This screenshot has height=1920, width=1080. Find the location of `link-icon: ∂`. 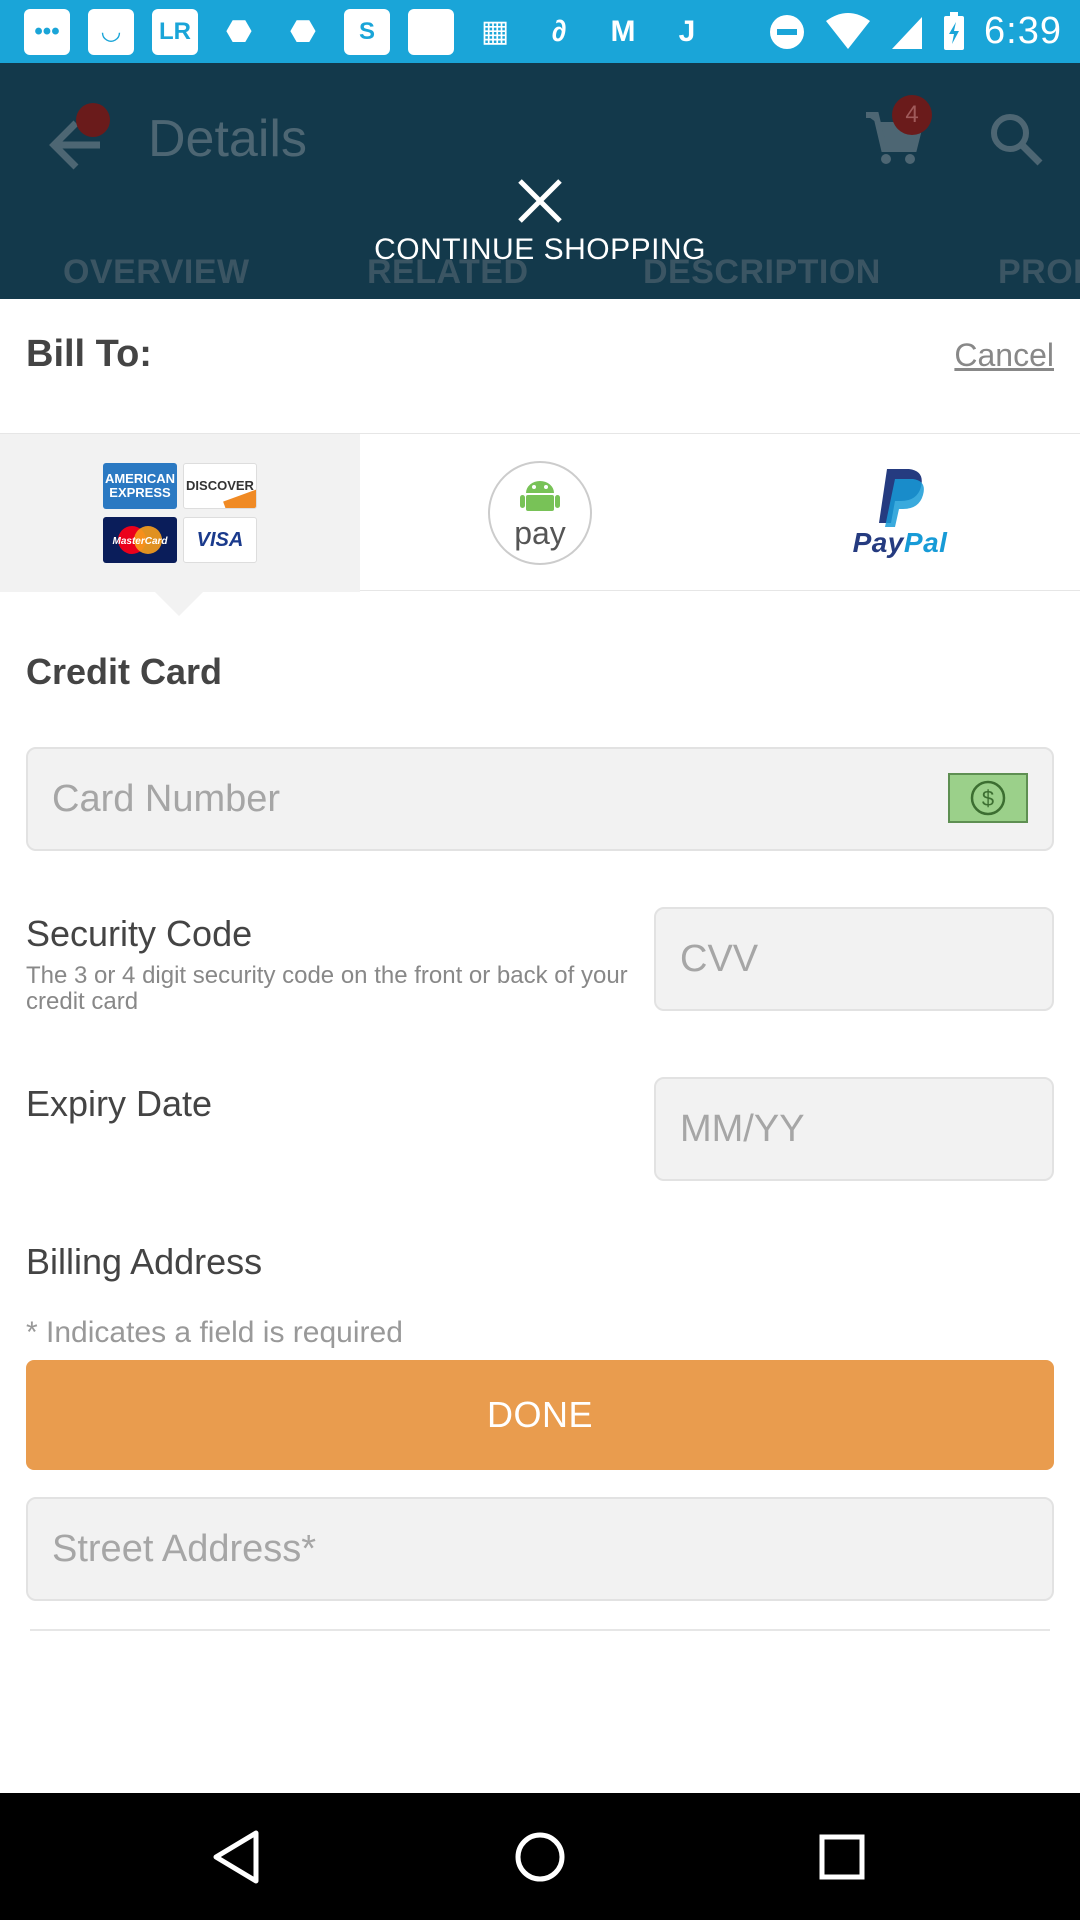

link-icon: ∂ is located at coordinates (559, 31).